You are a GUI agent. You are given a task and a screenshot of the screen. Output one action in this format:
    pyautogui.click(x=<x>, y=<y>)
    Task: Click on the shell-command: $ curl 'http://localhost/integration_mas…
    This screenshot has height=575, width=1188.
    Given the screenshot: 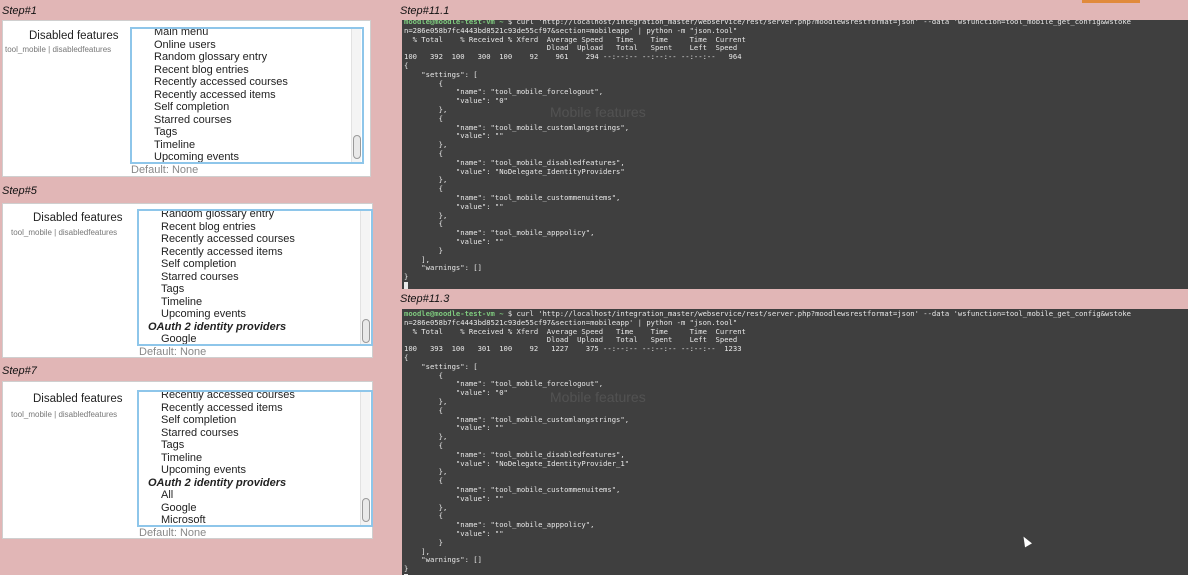 What is the action you would take?
    pyautogui.click(x=817, y=313)
    